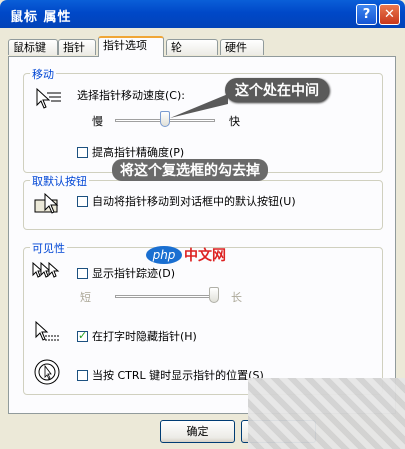 Image resolution: width=405 pixels, height=449 pixels. I want to click on snap-to-icon, so click(46, 203).